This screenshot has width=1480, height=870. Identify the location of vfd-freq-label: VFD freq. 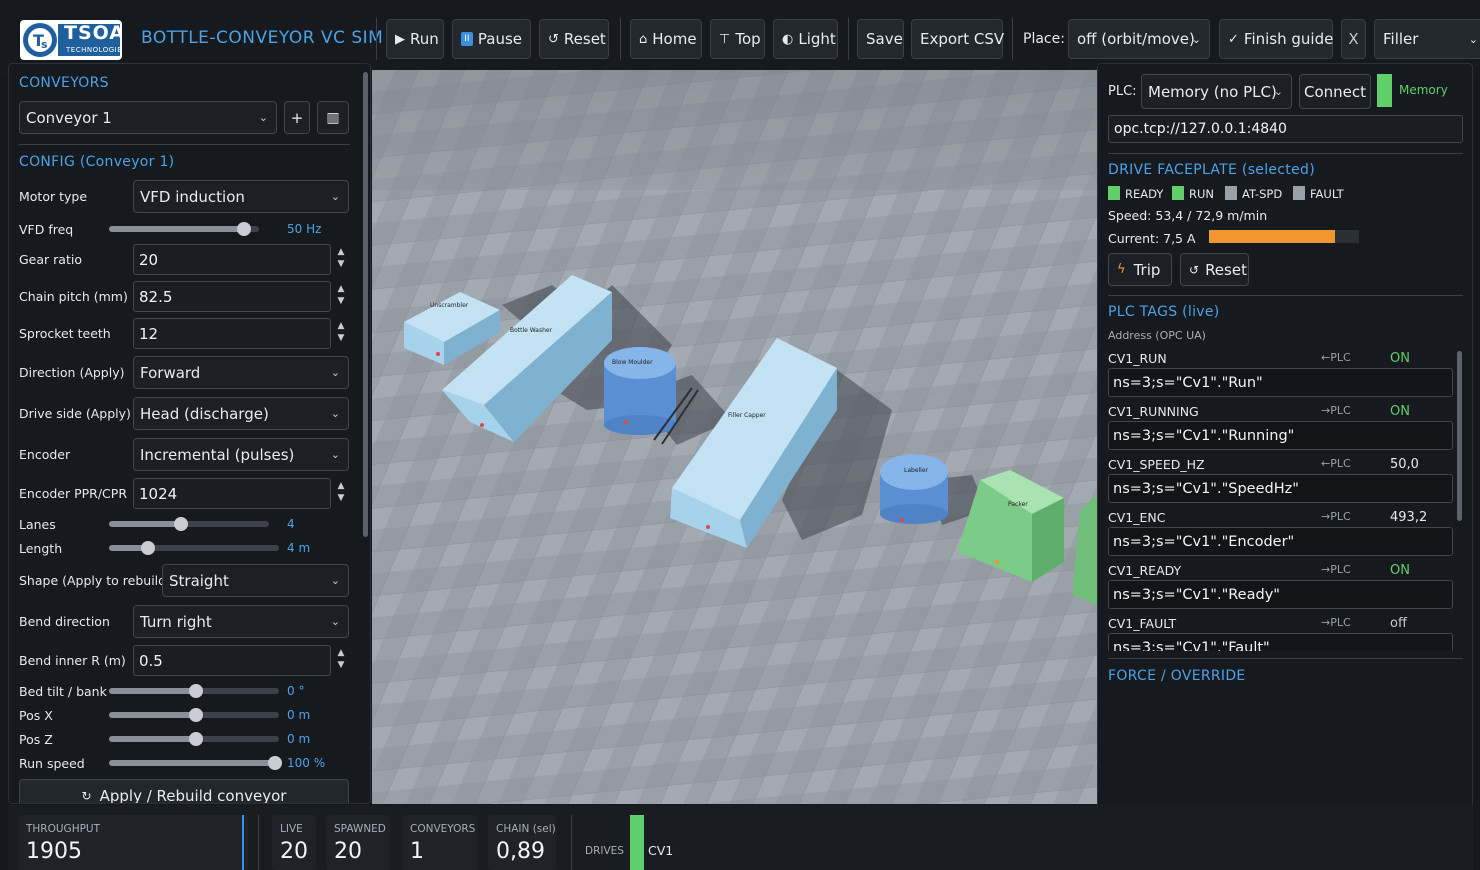
(46, 229).